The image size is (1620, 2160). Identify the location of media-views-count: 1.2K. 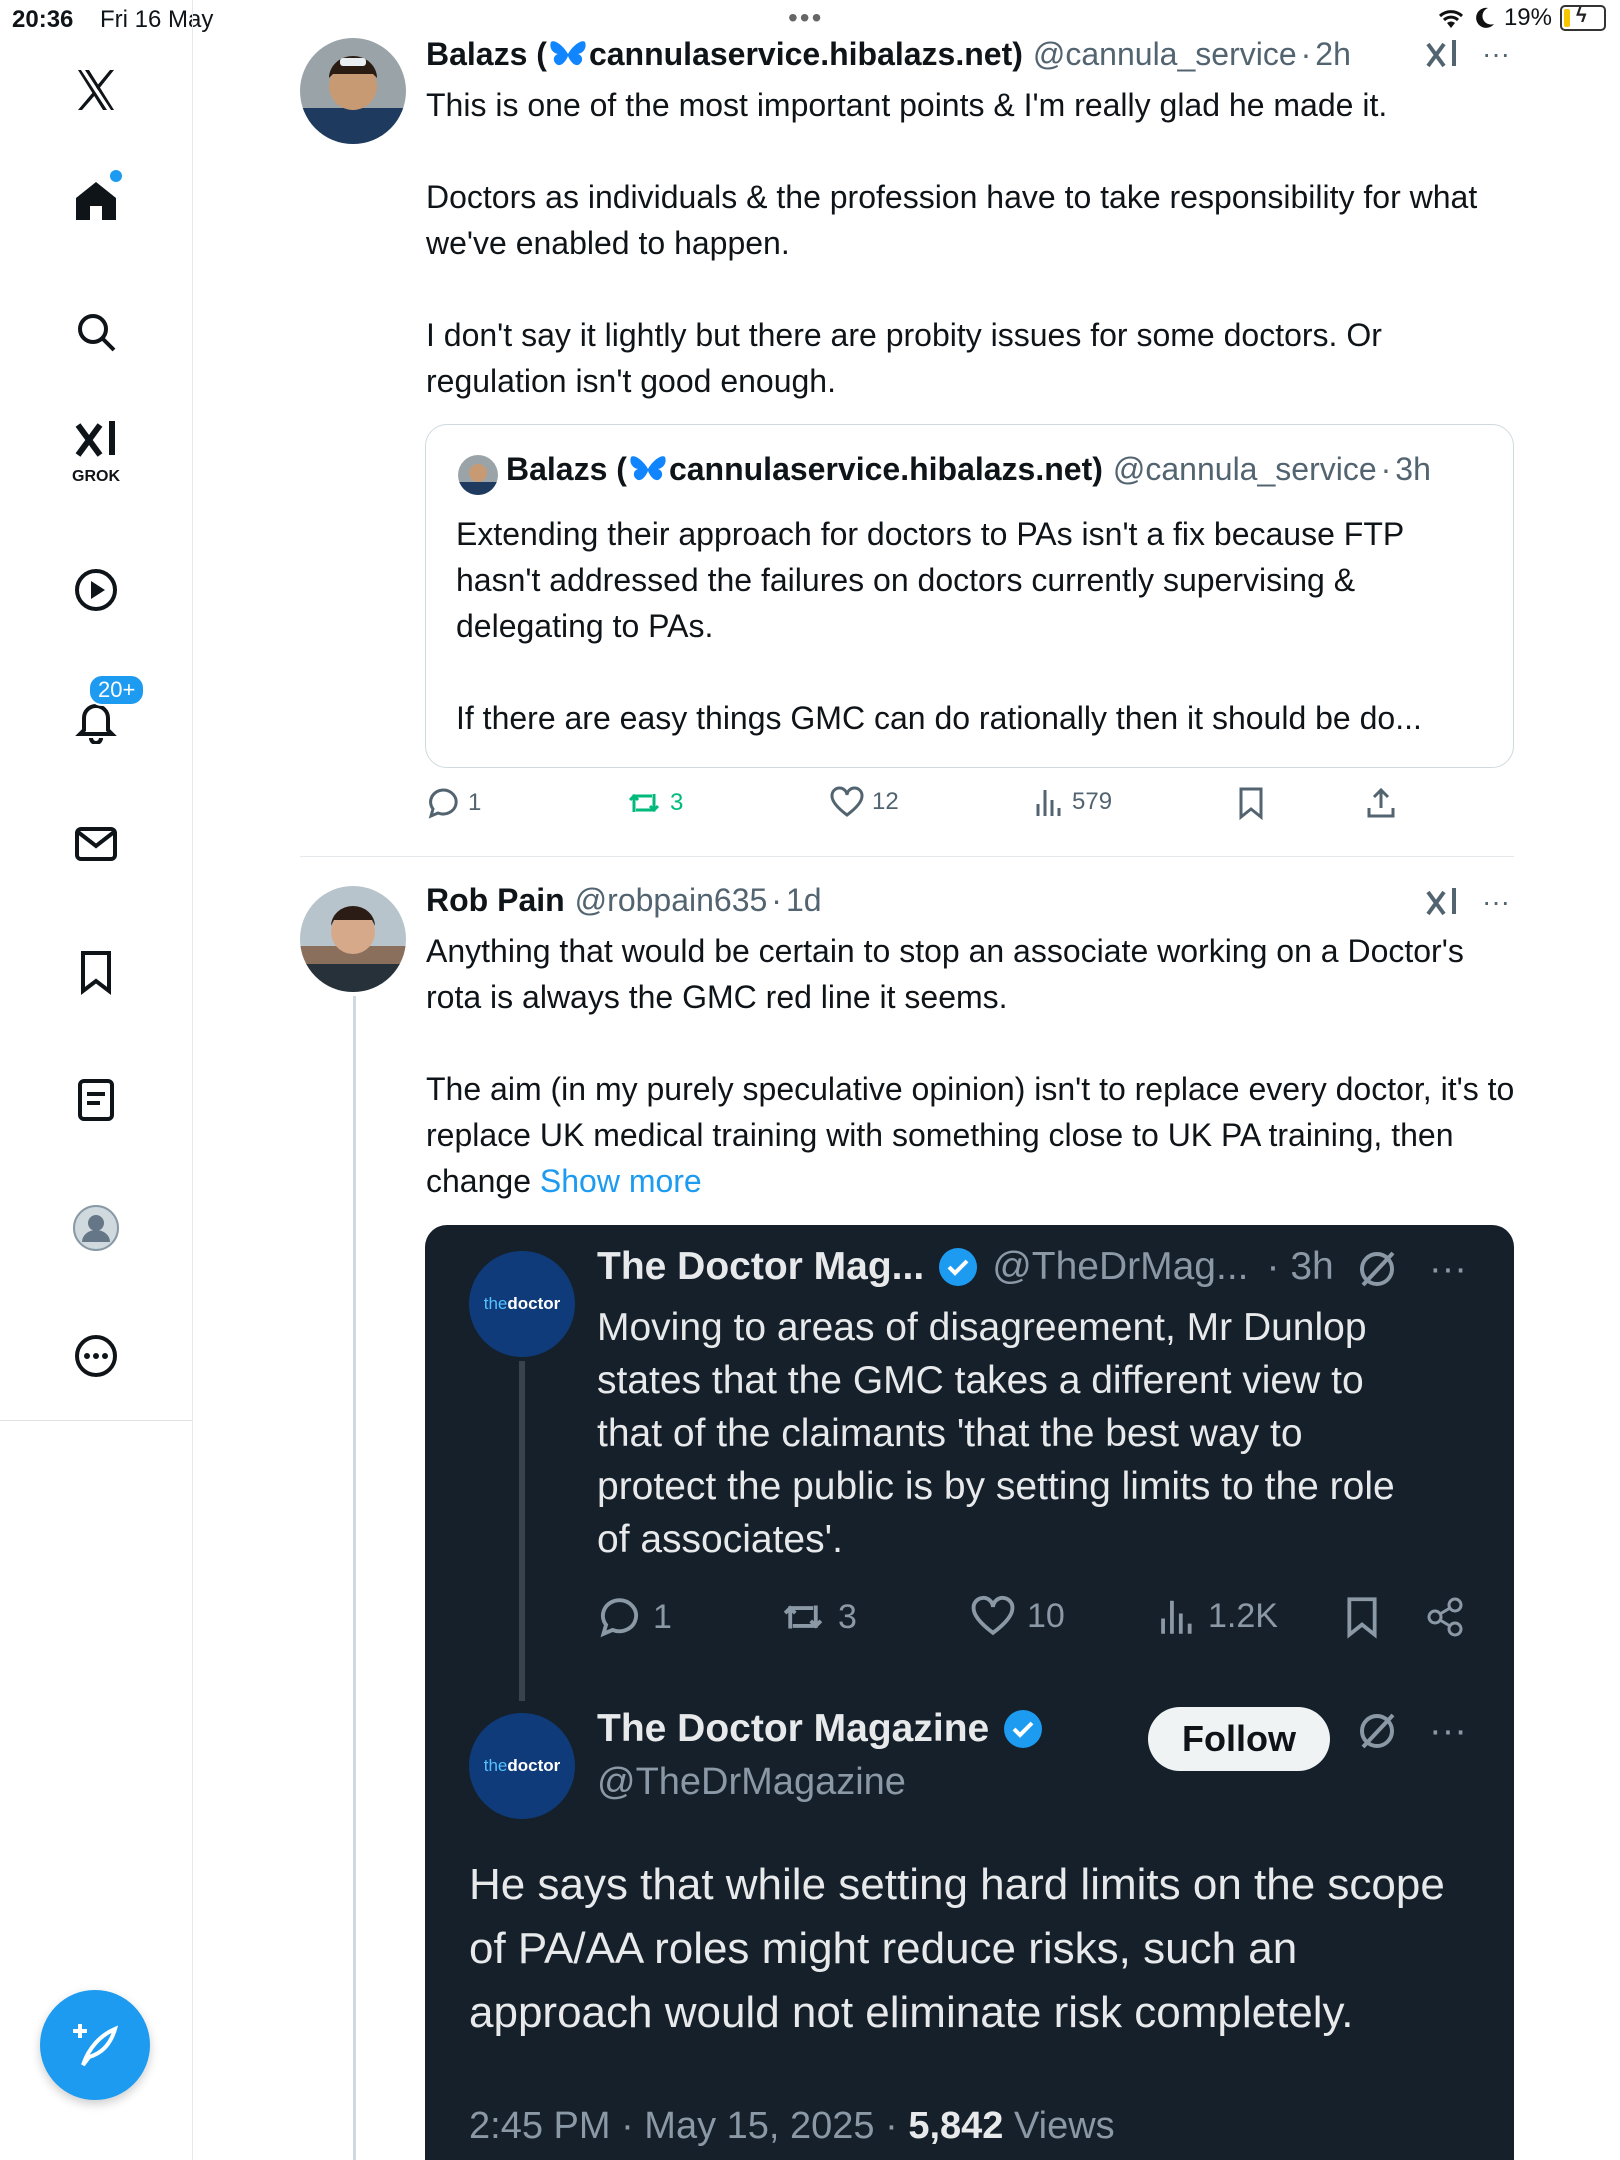
(1243, 1615).